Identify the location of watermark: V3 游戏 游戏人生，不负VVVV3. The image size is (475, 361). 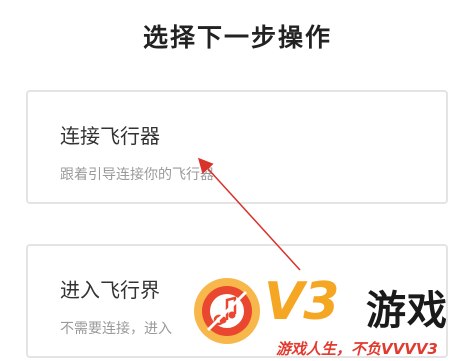
(330, 316).